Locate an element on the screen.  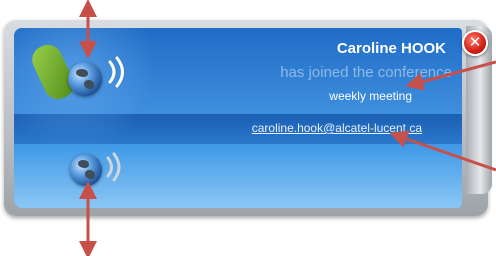
arrow-to-email is located at coordinates (442, 151).